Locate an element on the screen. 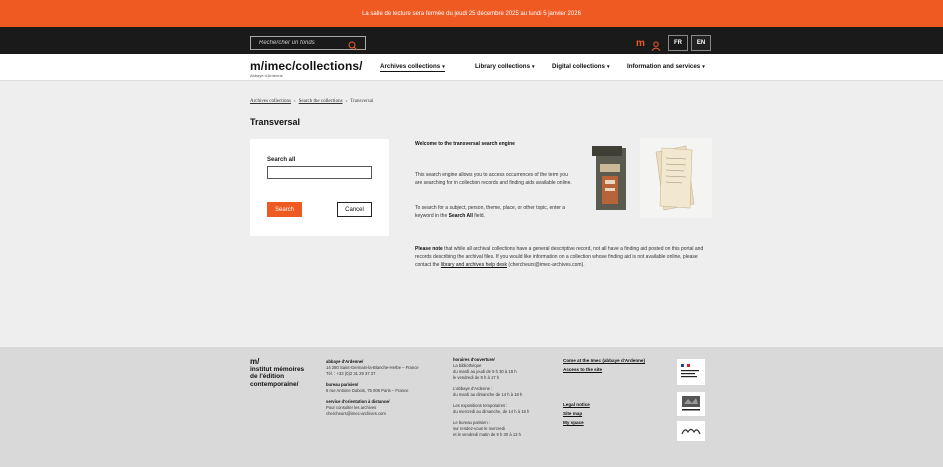 Image resolution: width=943 pixels, height=467 pixels. caen-la-mer-logo is located at coordinates (691, 431).